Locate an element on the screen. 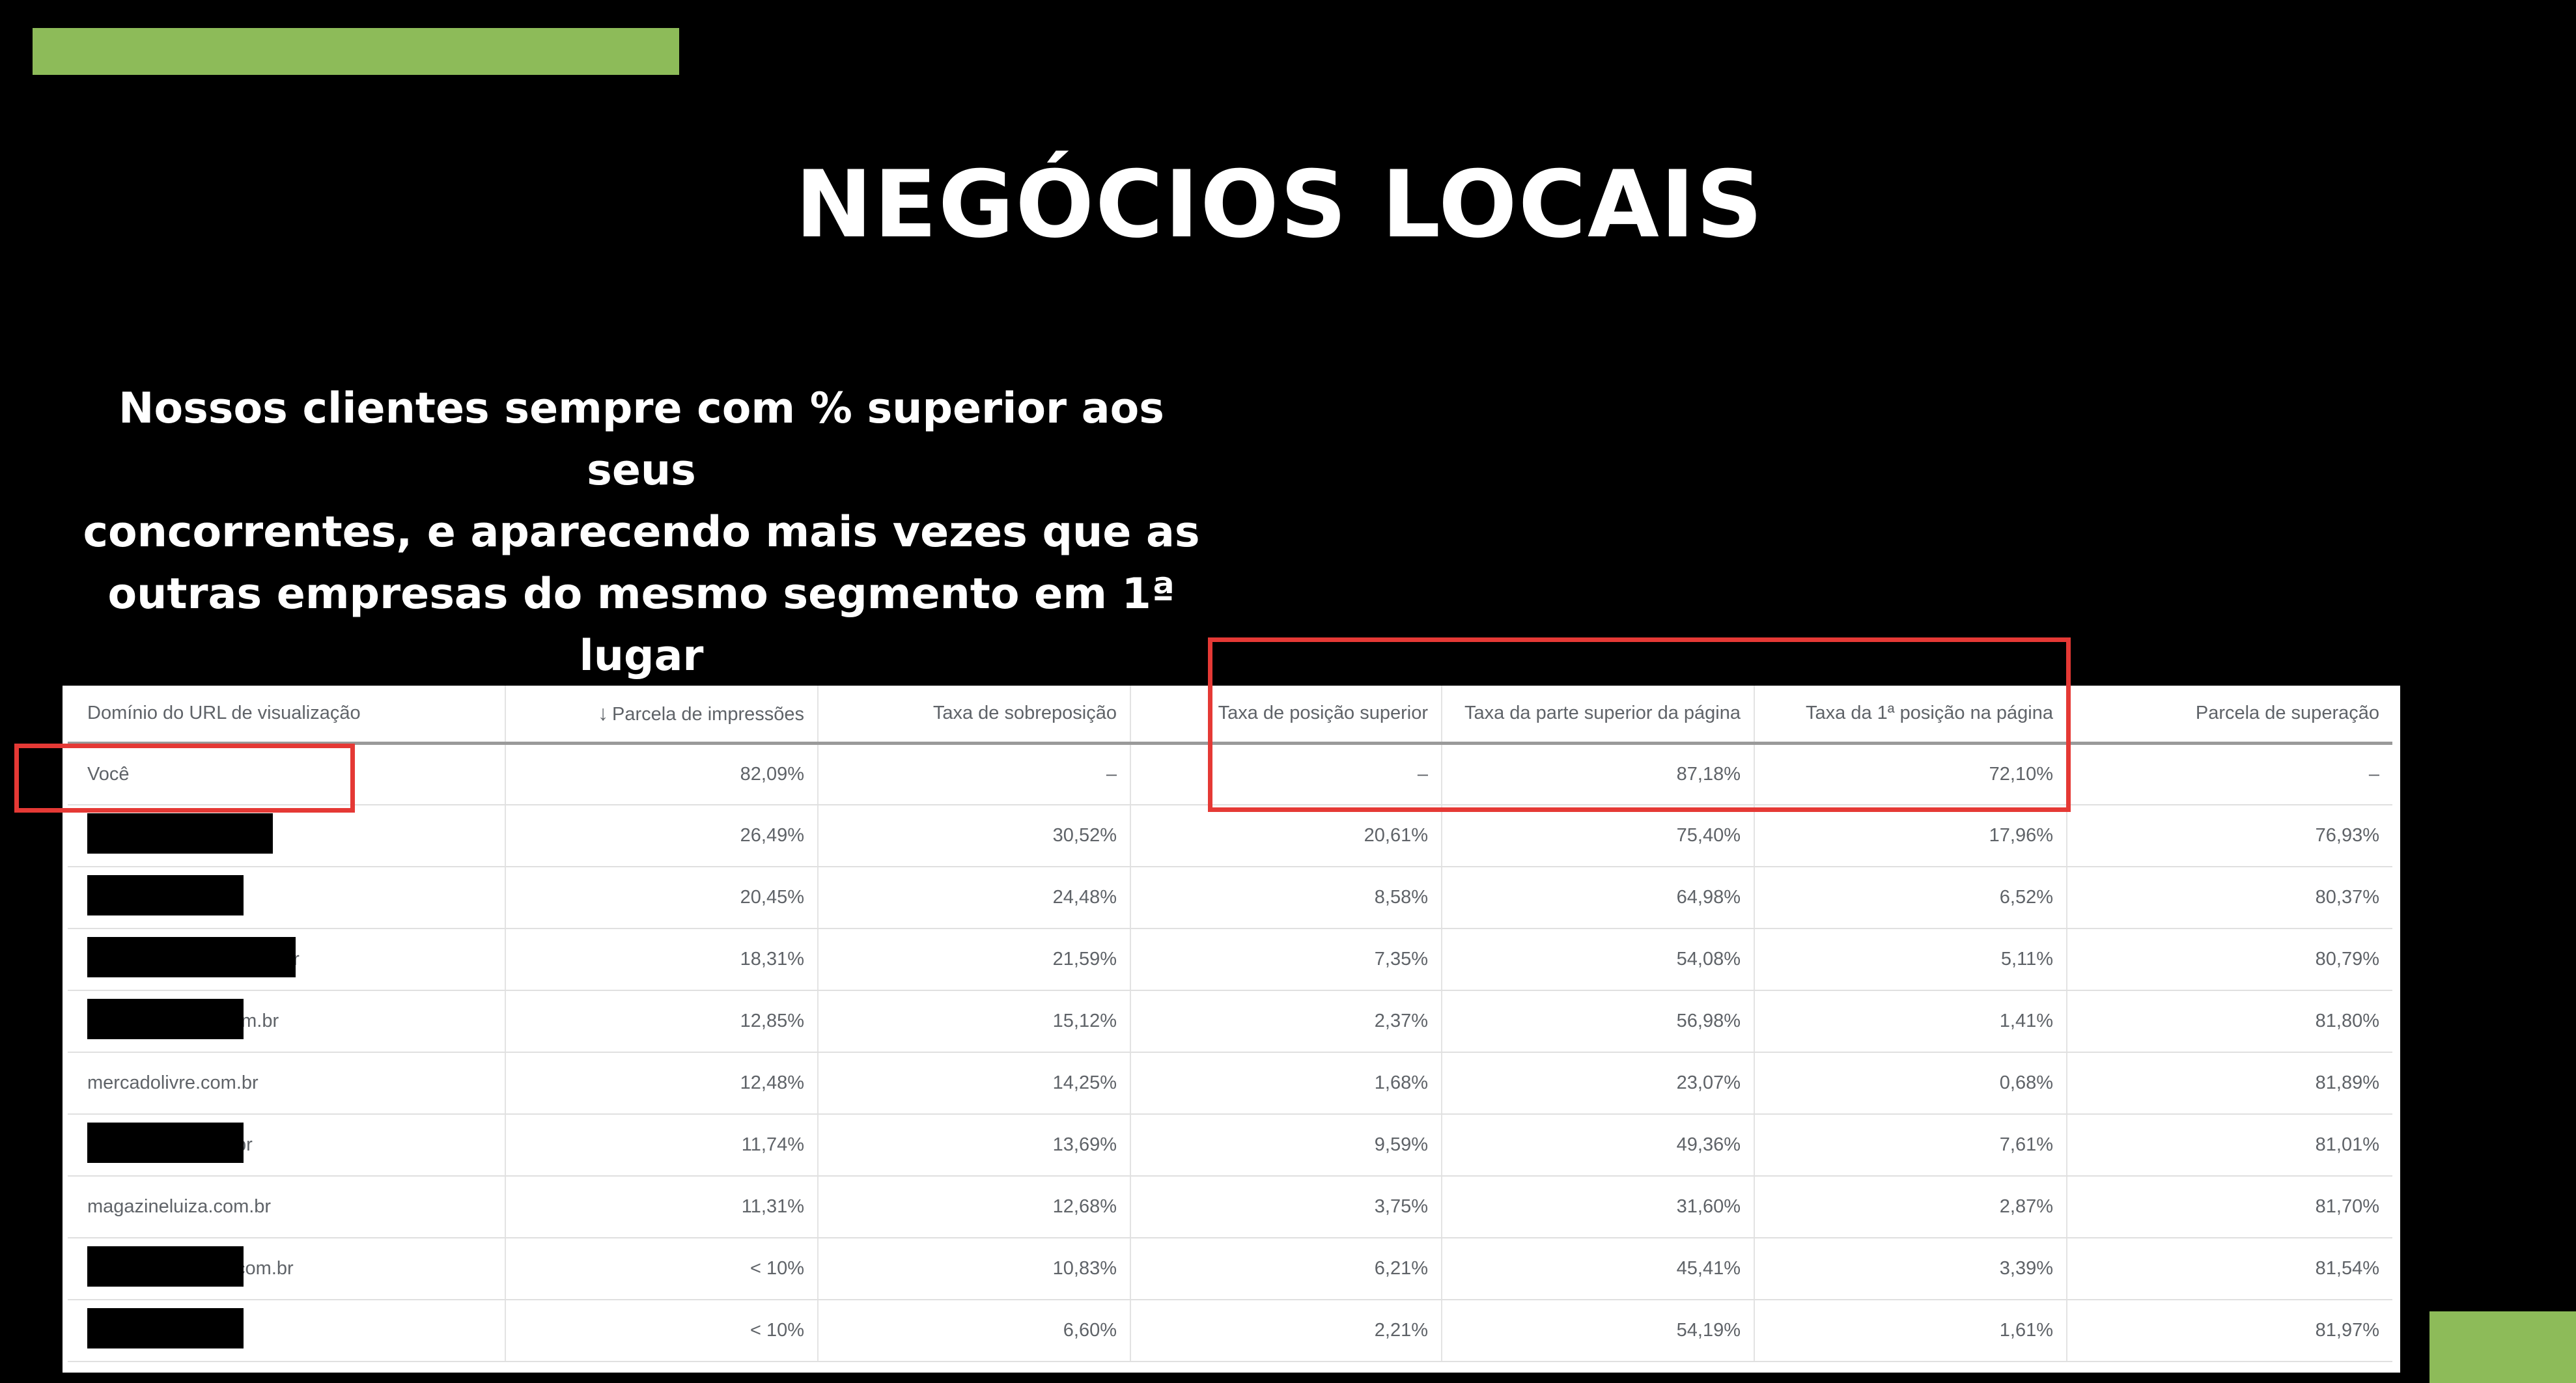  metric-cell: 20,61% is located at coordinates (1286, 836).